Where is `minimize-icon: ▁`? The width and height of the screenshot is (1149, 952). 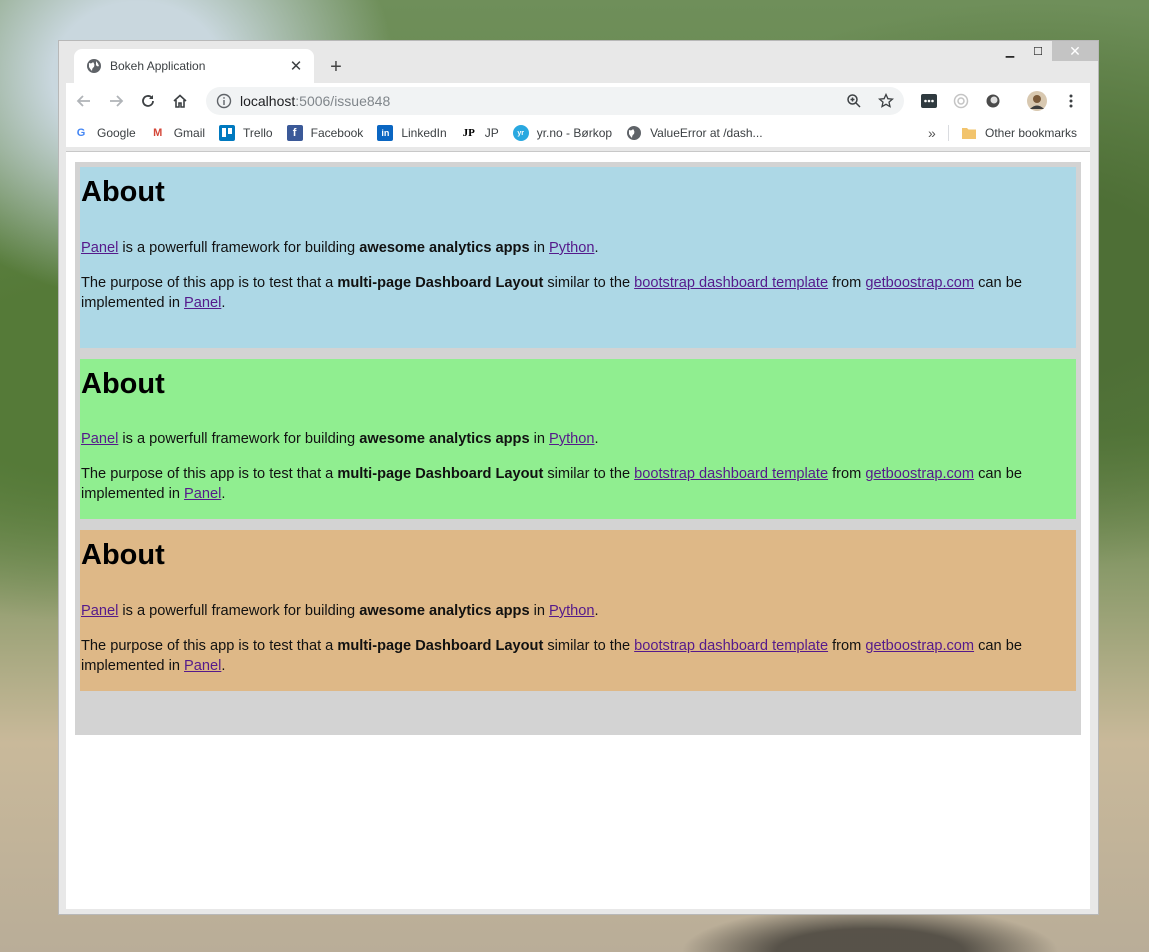
minimize-icon: ▁ is located at coordinates (1010, 51).